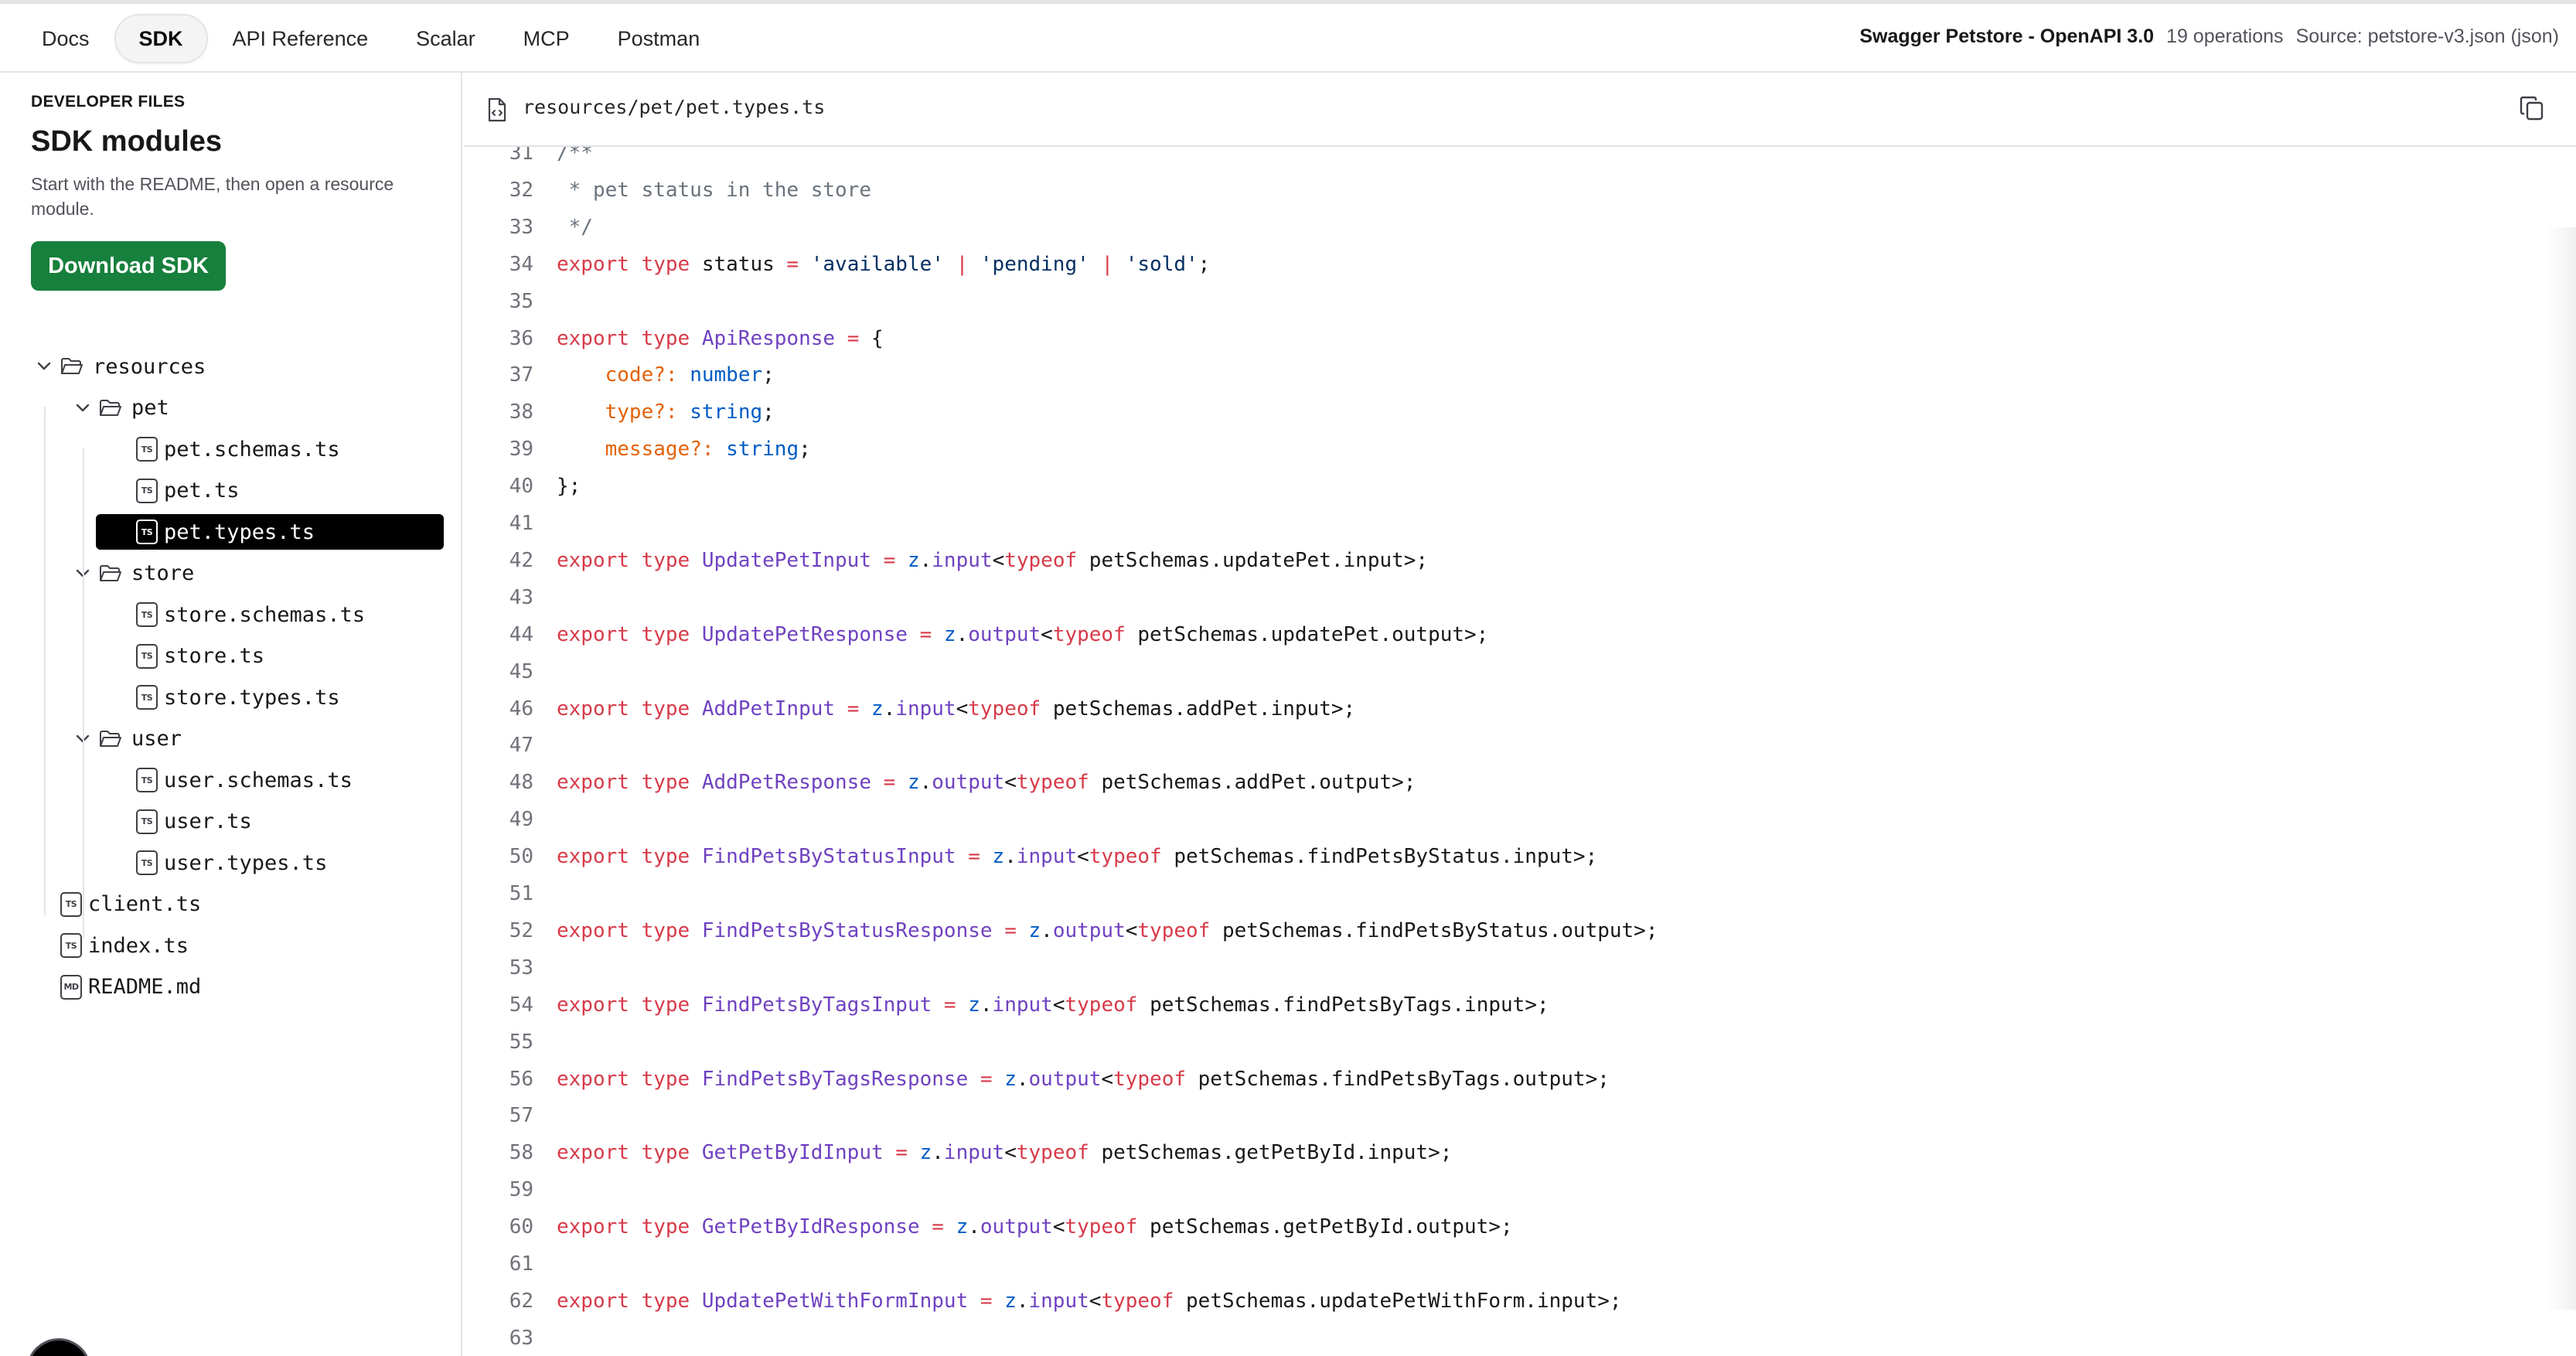 Image resolution: width=2576 pixels, height=1356 pixels. Describe the element at coordinates (161, 38) in the screenshot. I see `tab-sdk: SDK` at that location.